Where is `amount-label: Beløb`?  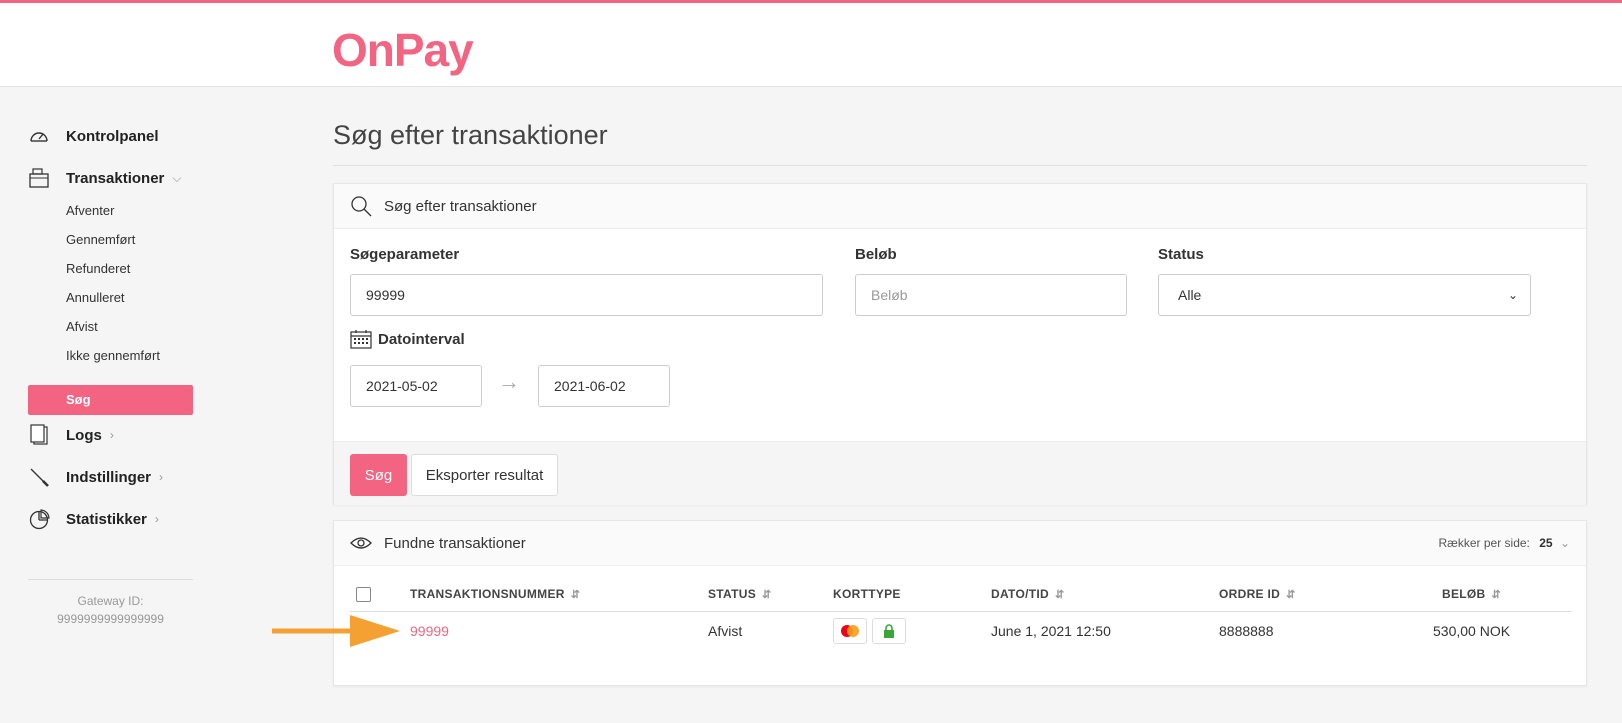 amount-label: Beløb is located at coordinates (876, 254).